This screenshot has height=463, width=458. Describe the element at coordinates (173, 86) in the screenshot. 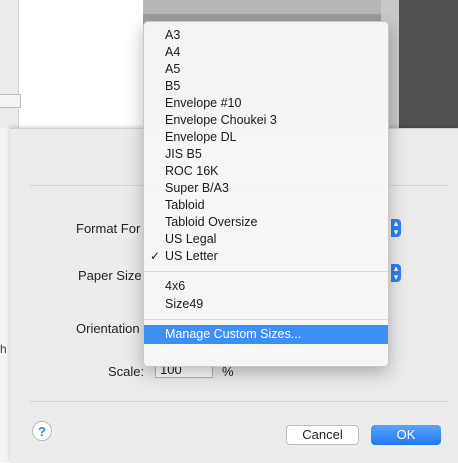

I see `menu-item-label: B5` at that location.